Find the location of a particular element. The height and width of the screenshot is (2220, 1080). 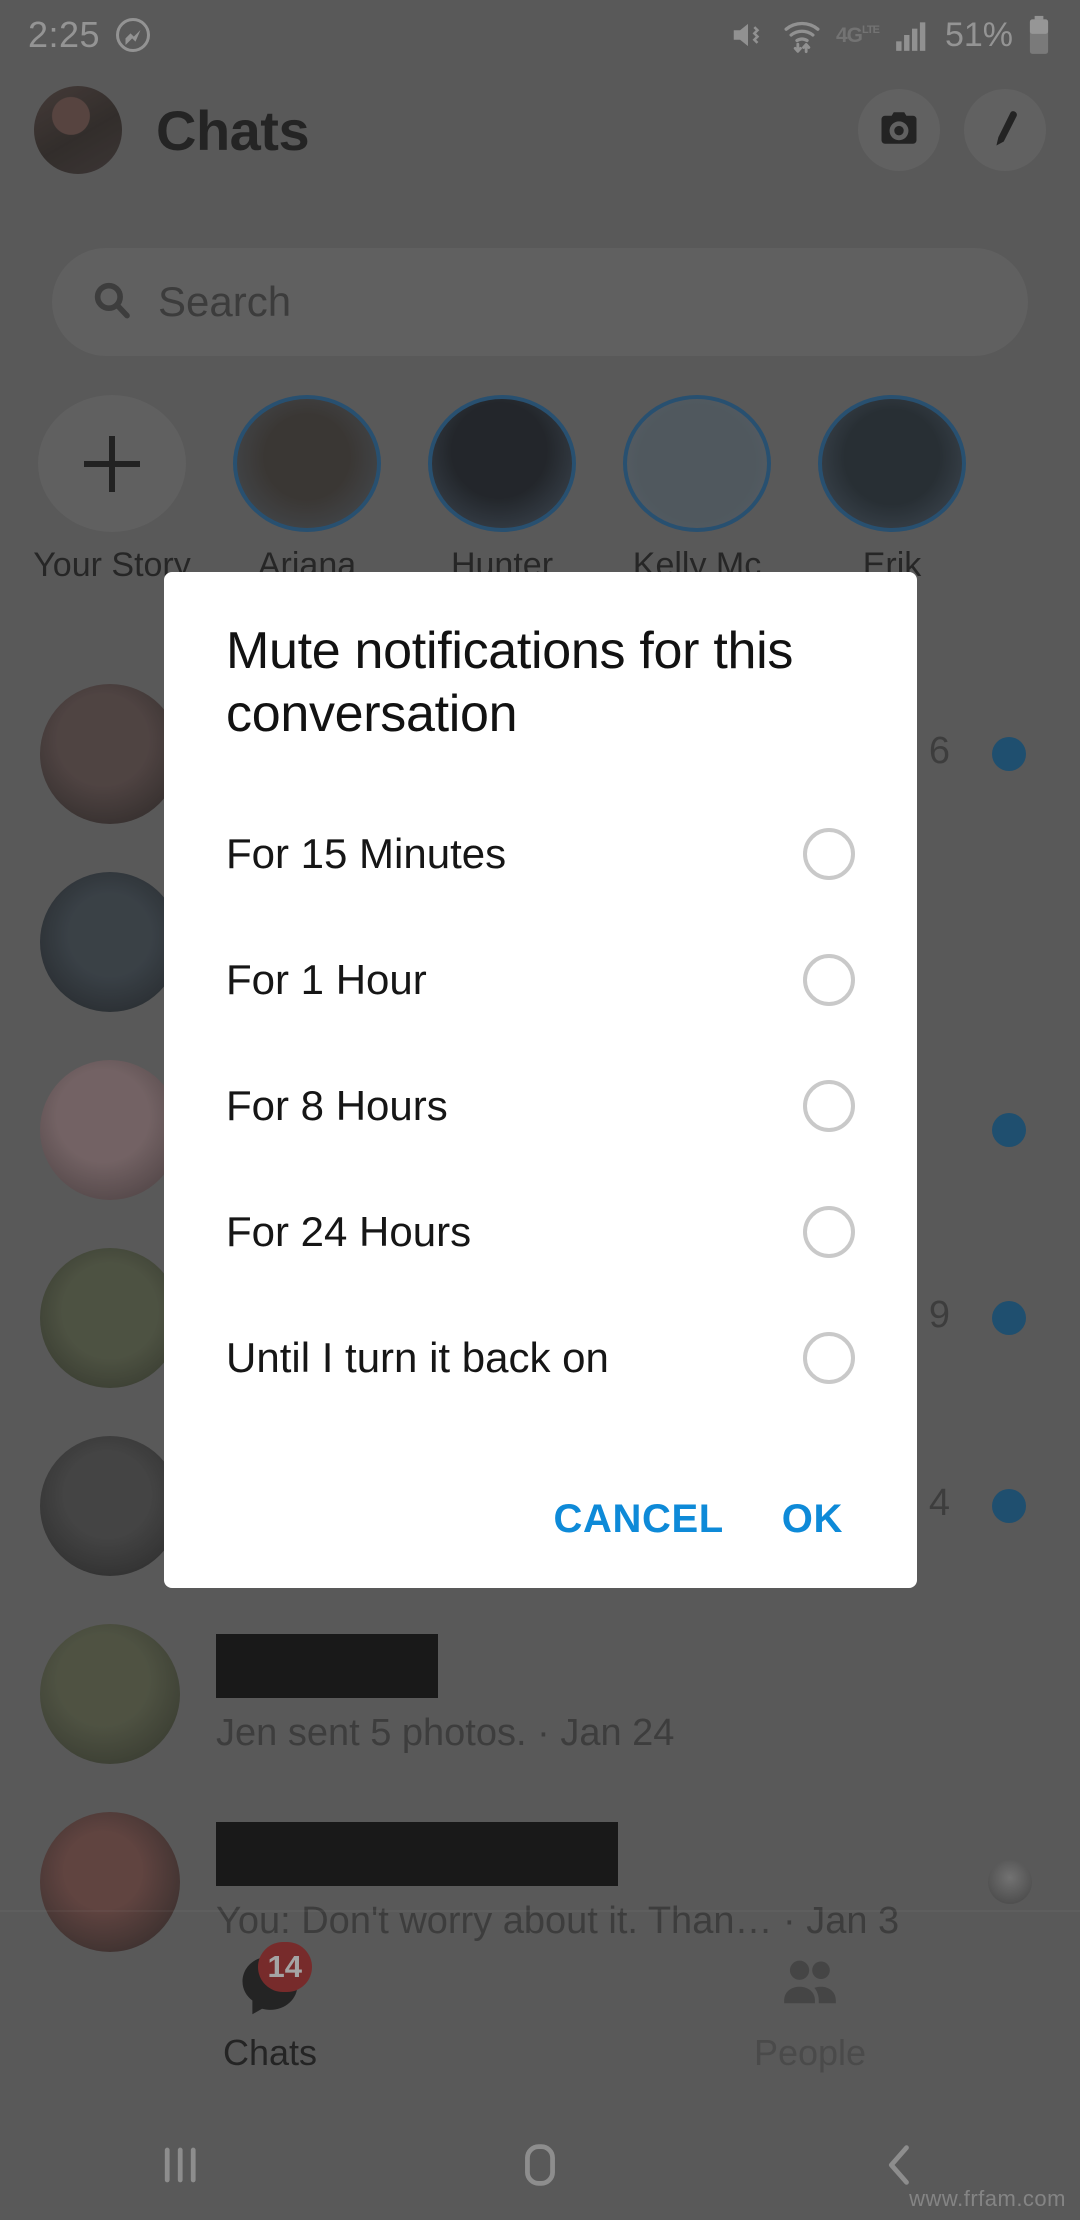

option-for-24-hours: For 24 Hours is located at coordinates (540, 1232).